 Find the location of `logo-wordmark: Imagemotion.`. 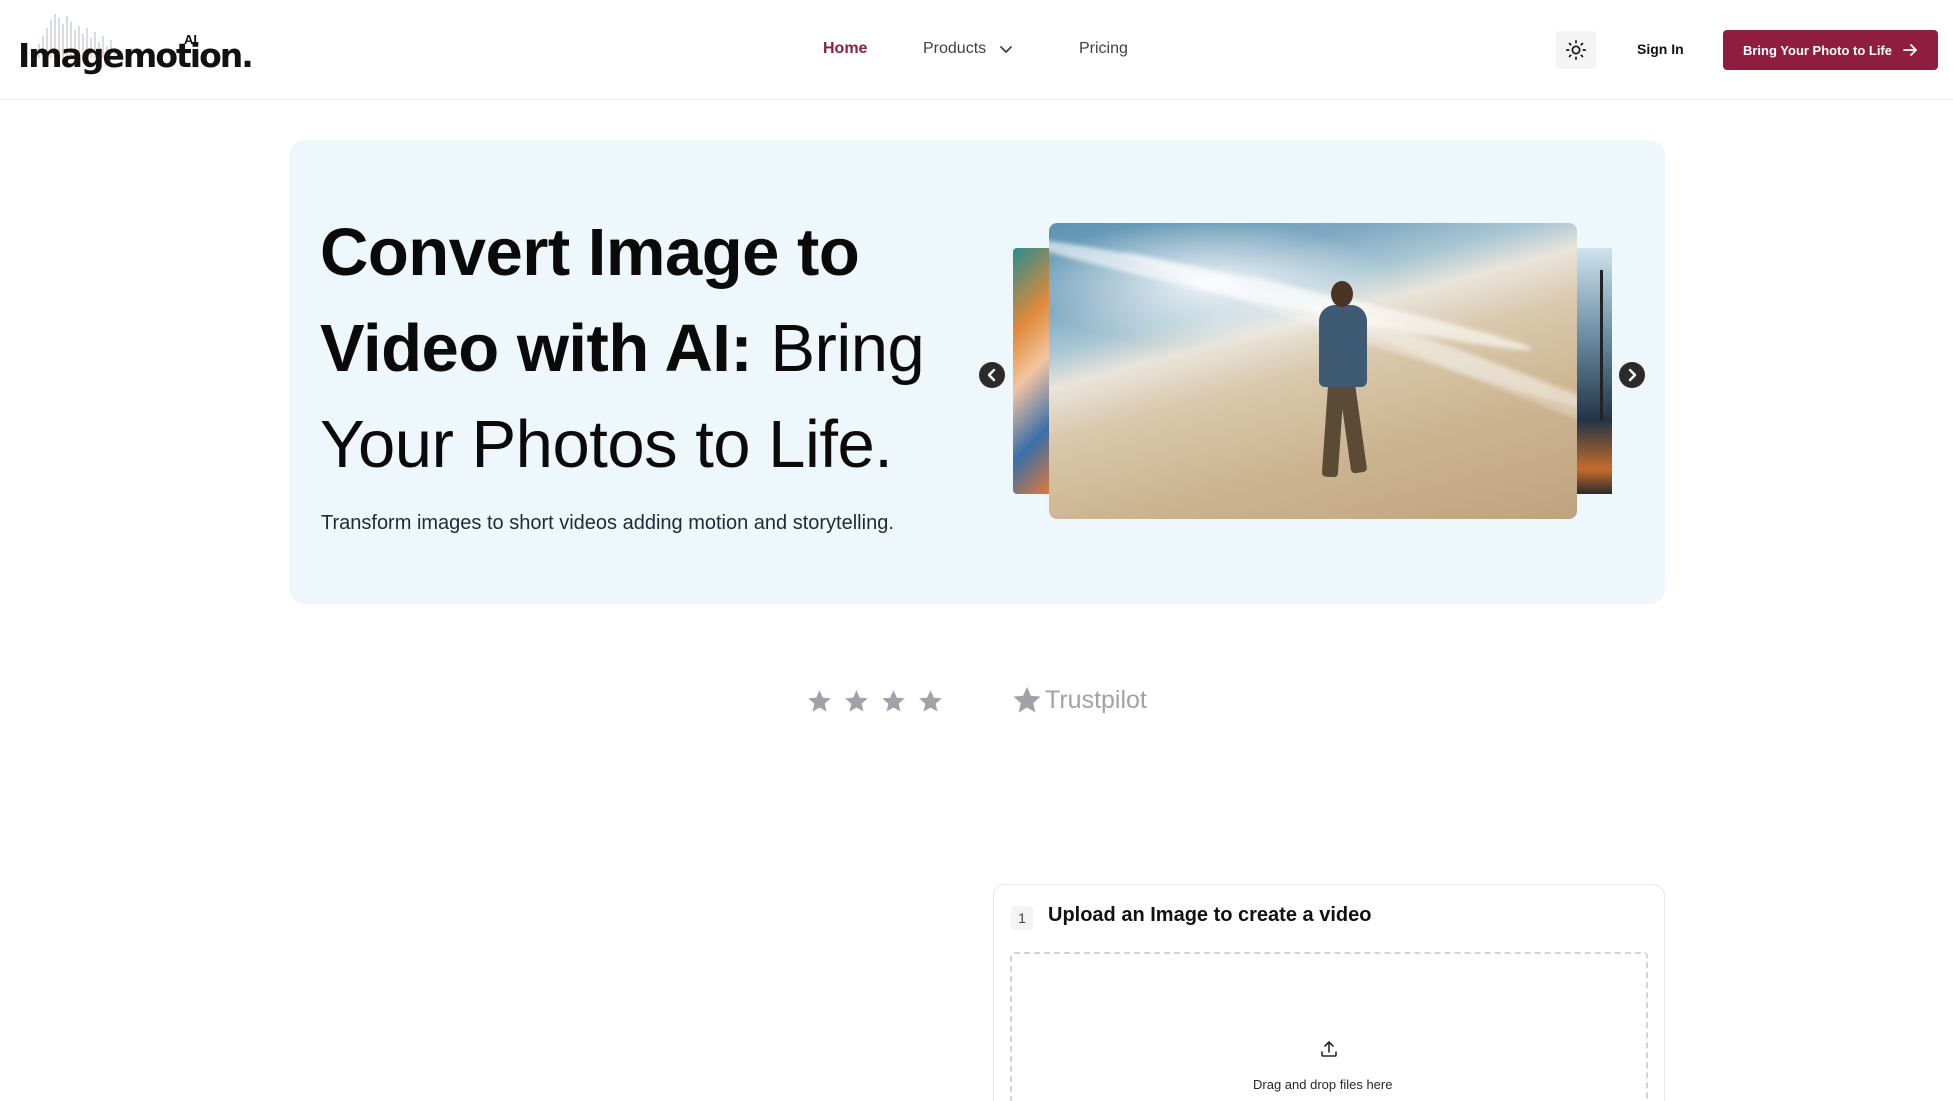

logo-wordmark: Imagemotion. is located at coordinates (136, 55).